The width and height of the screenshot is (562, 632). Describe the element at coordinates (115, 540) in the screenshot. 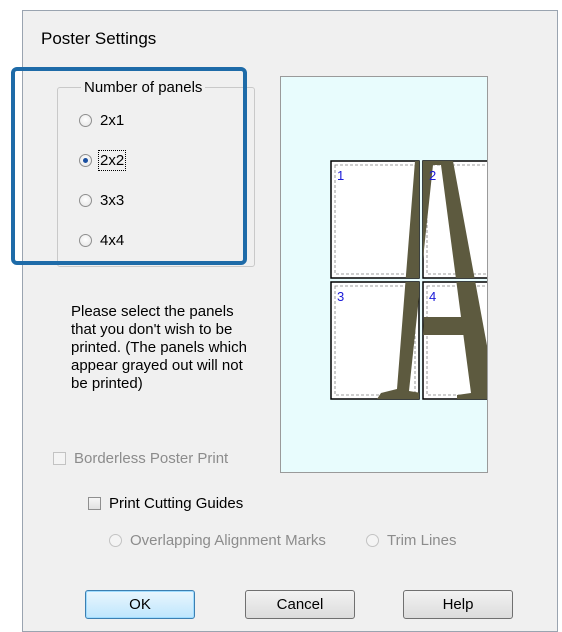

I see `radio-overlapping-alignment-marks-indicator` at that location.